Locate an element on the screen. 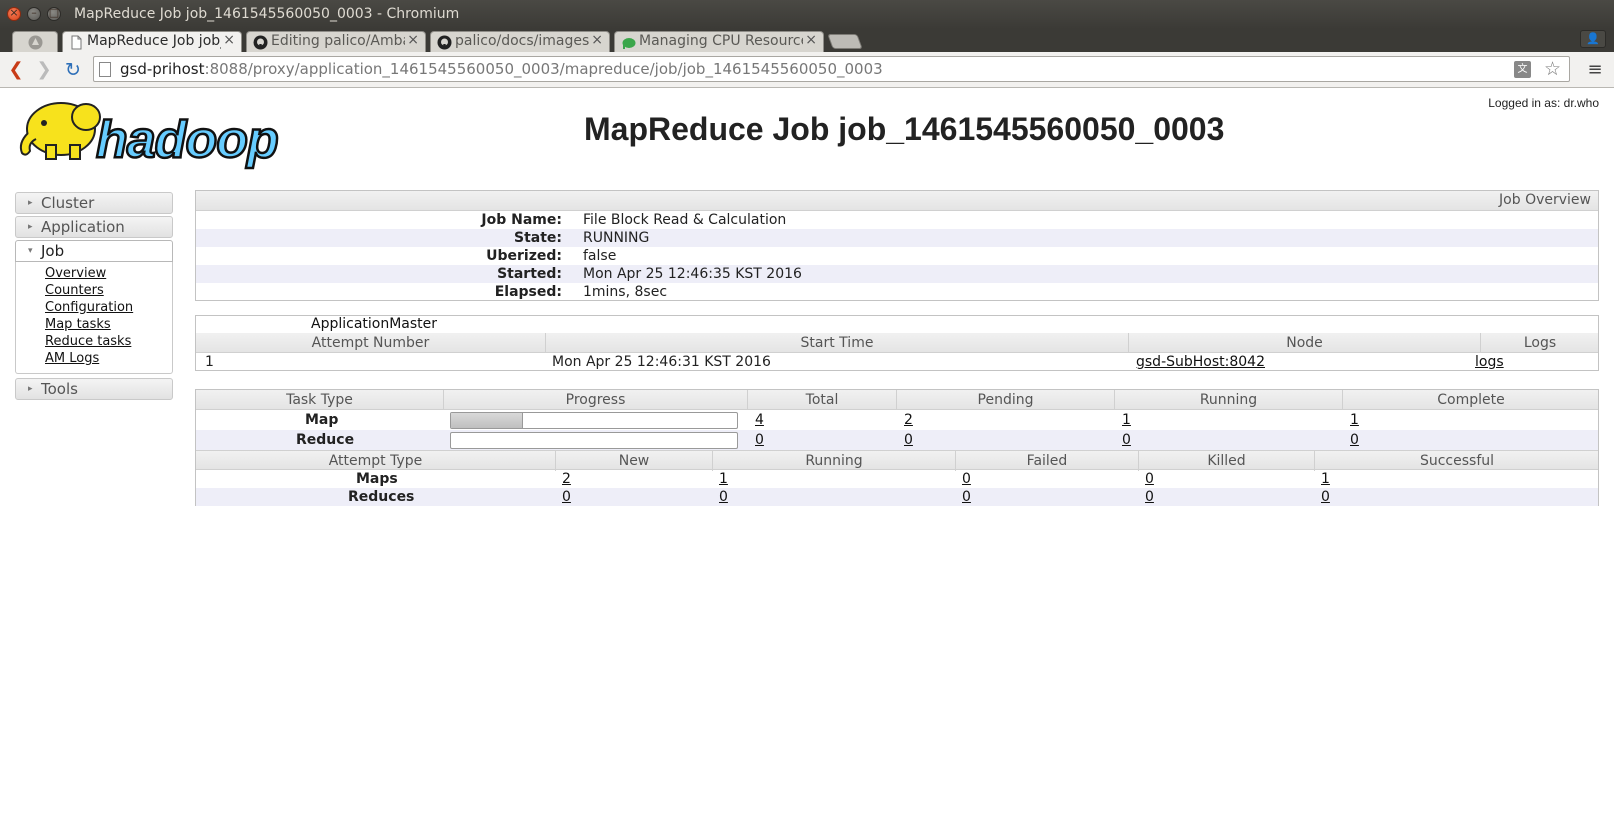 The width and height of the screenshot is (1614, 835). nav-link-am-logs: AM Logs is located at coordinates (108, 358).